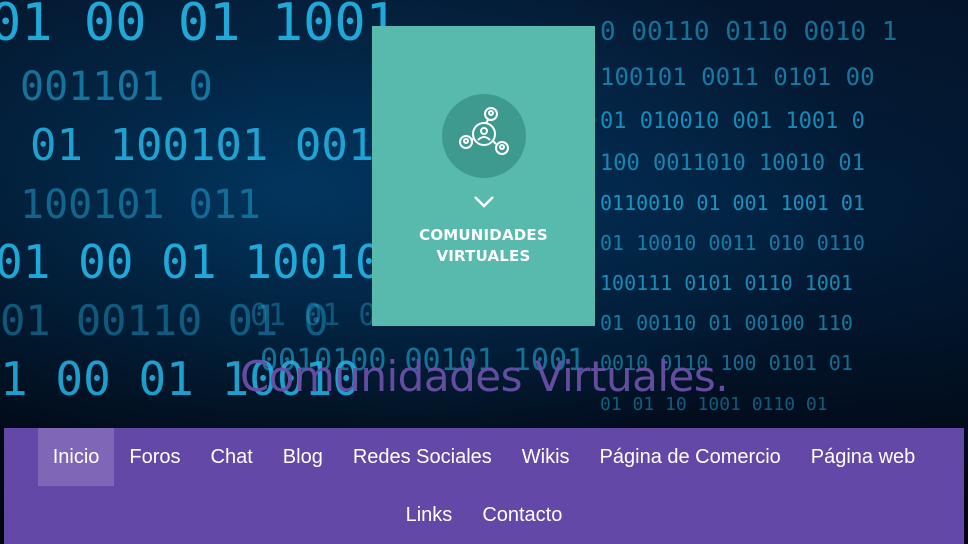  I want to click on svg-text: 01 00 01 10010, so click(191, 262).